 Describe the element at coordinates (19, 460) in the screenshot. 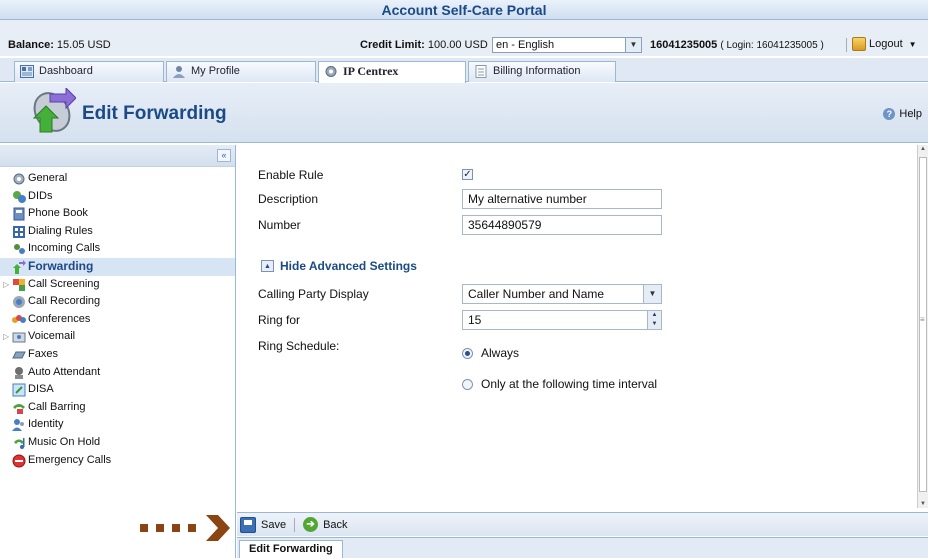

I see `emergency-icon` at that location.